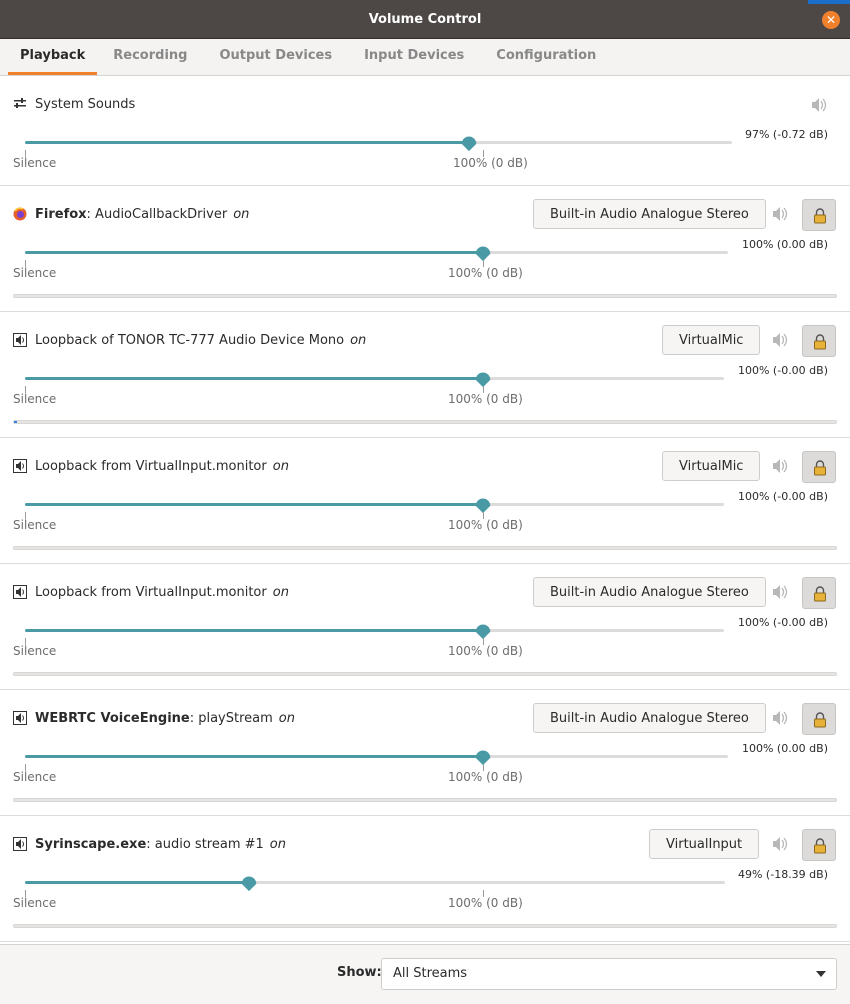 This screenshot has width=850, height=1004. Describe the element at coordinates (131, 214) in the screenshot. I see `stream-head: Firefox: AudioCallbackDriver on` at that location.